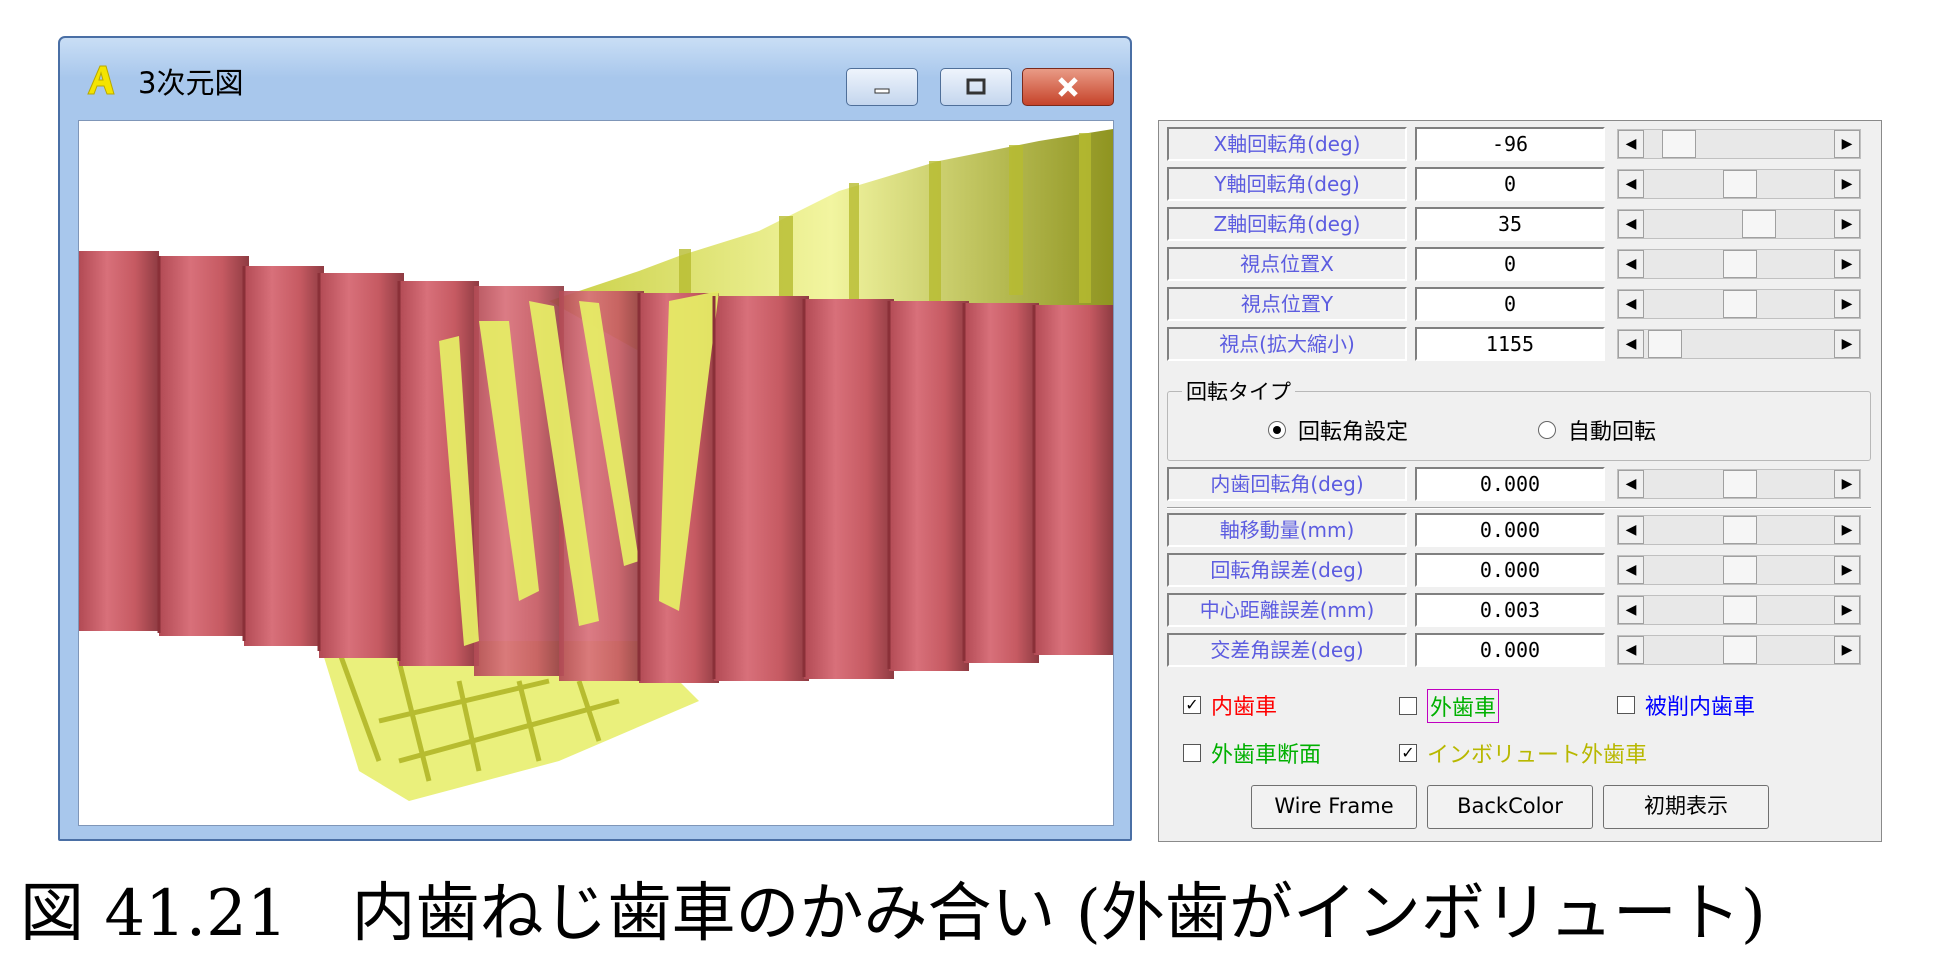 This screenshot has height=964, width=1959. What do you see at coordinates (1519, 508) in the screenshot?
I see `divider` at bounding box center [1519, 508].